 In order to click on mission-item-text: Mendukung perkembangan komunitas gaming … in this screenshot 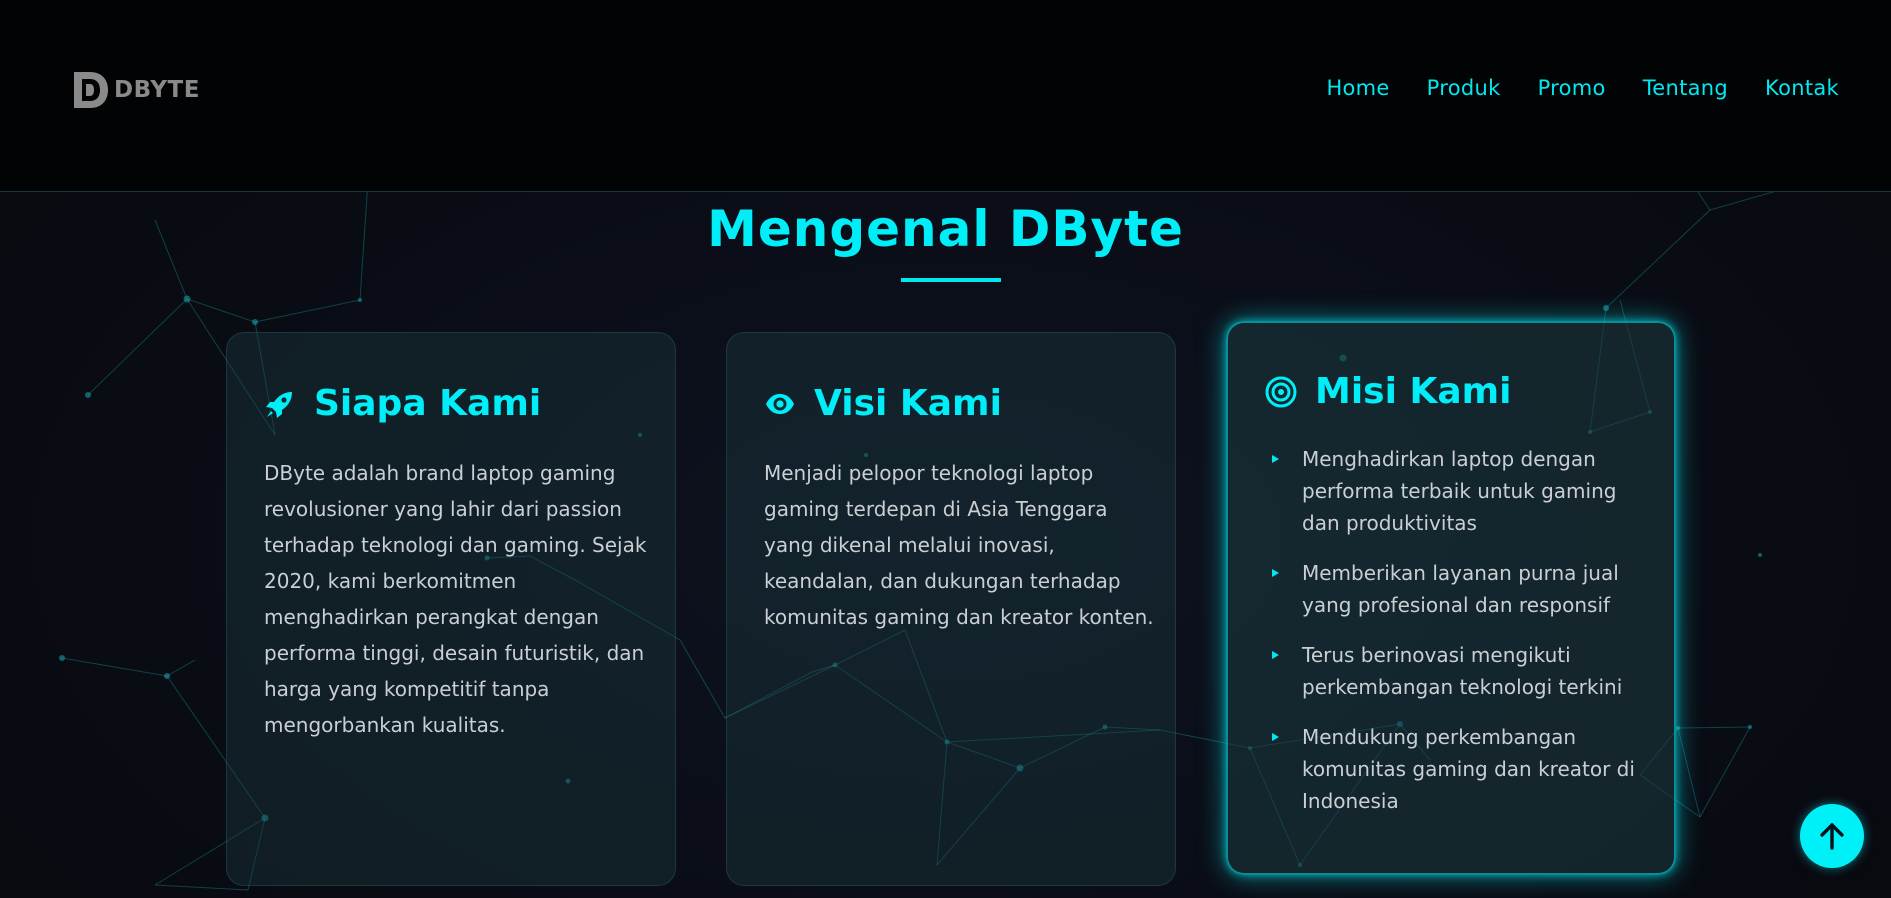, I will do `click(1468, 769)`.